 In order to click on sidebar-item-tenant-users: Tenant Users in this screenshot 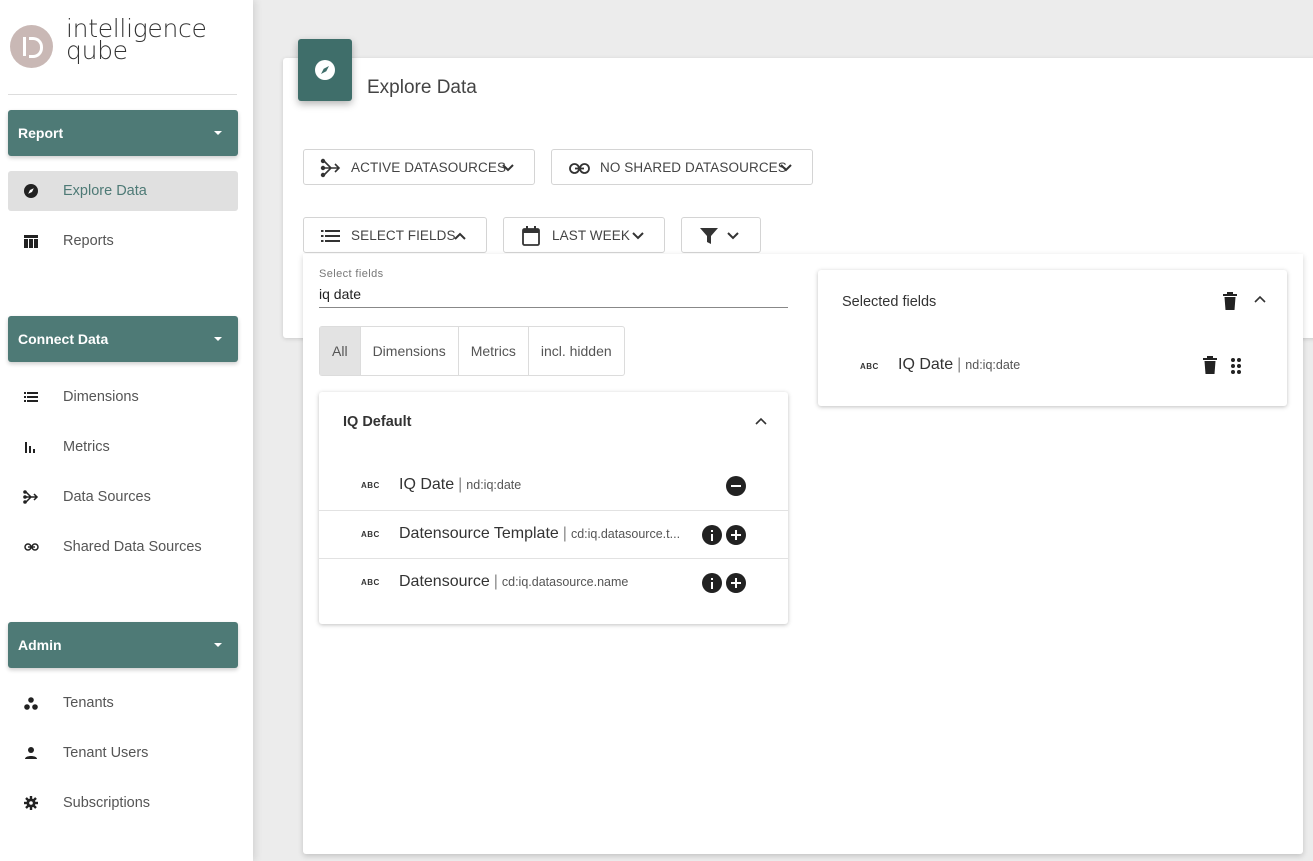, I will do `click(123, 753)`.